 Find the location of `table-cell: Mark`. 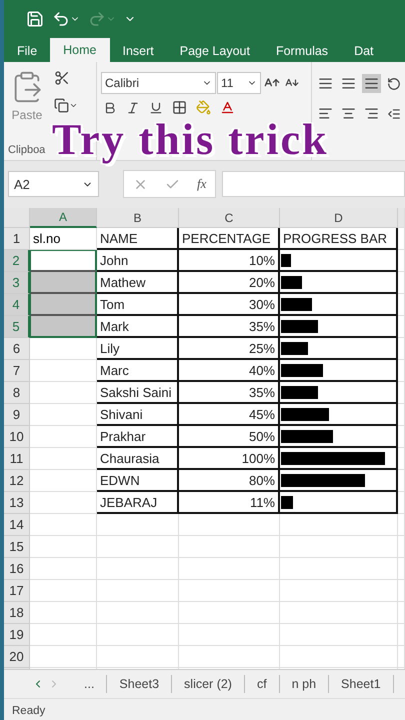

table-cell: Mark is located at coordinates (138, 327).